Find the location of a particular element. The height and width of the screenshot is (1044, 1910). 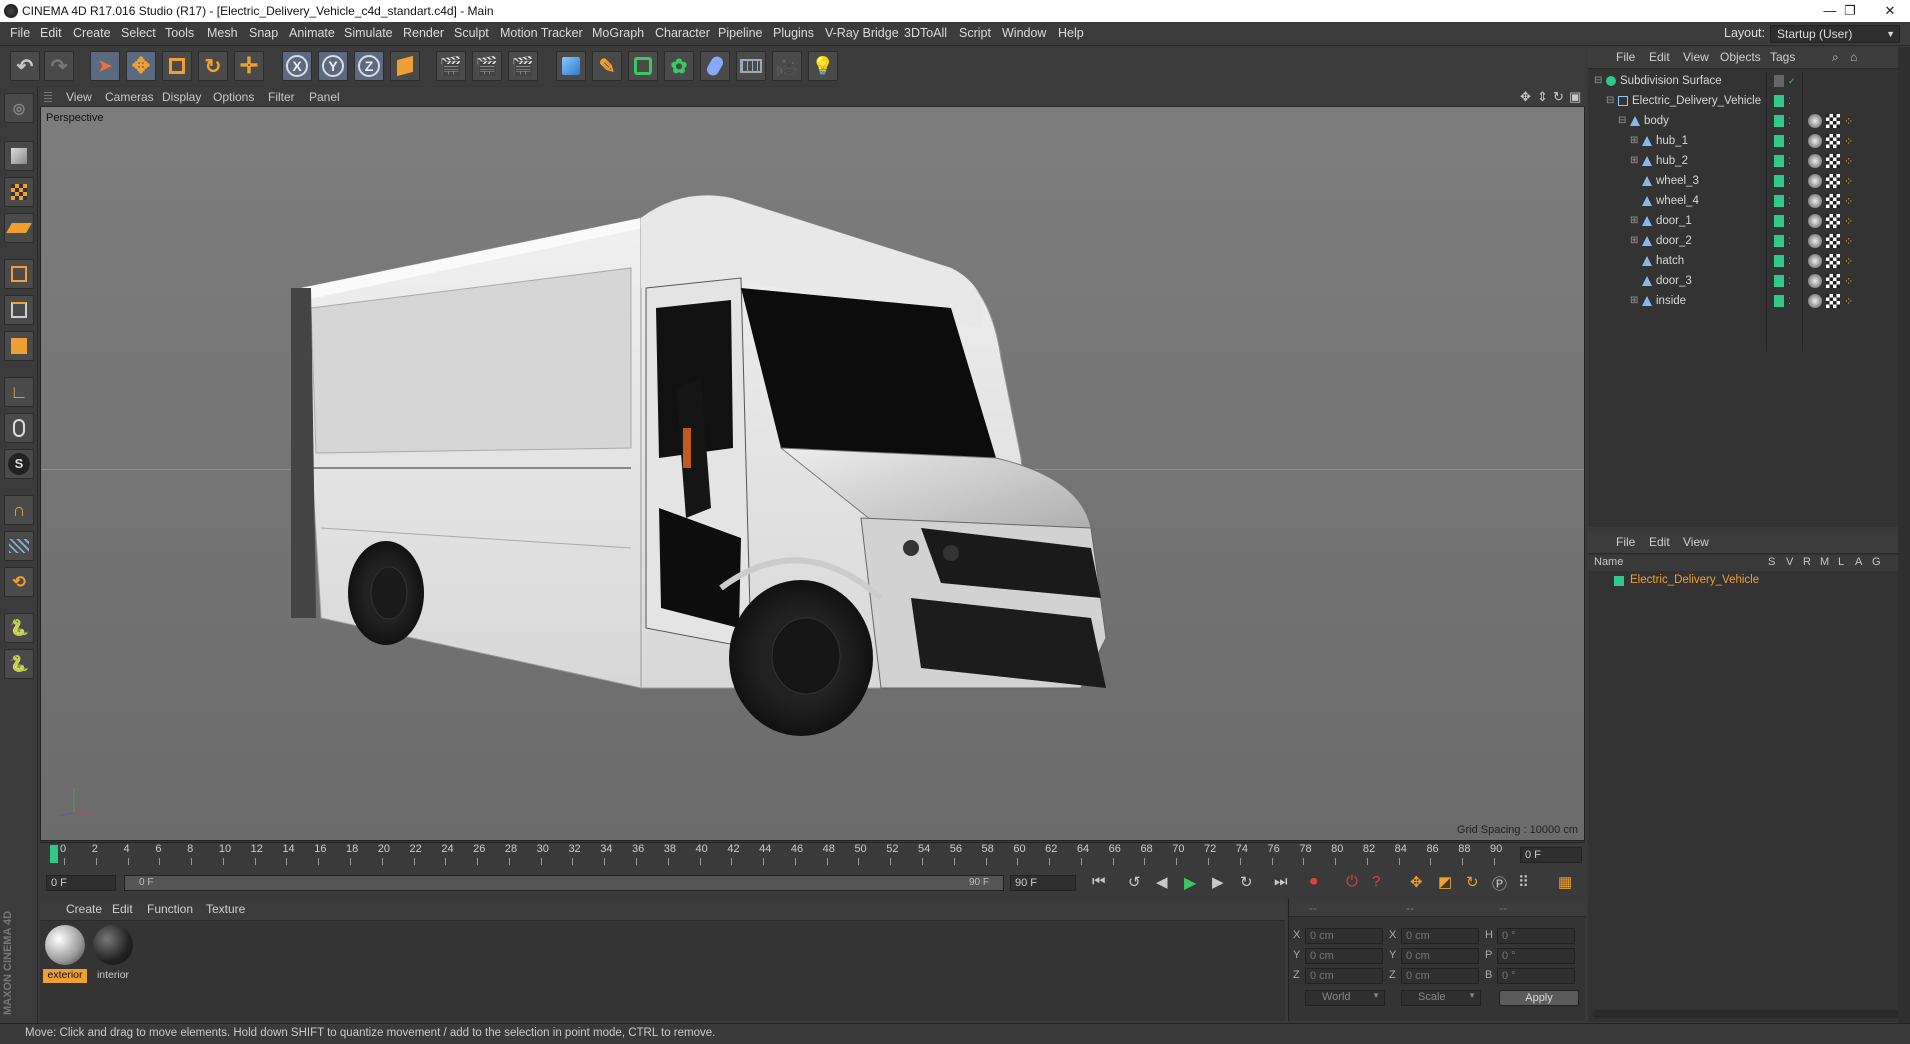

expand-toggle-icon: ⊞ is located at coordinates (1634, 301).